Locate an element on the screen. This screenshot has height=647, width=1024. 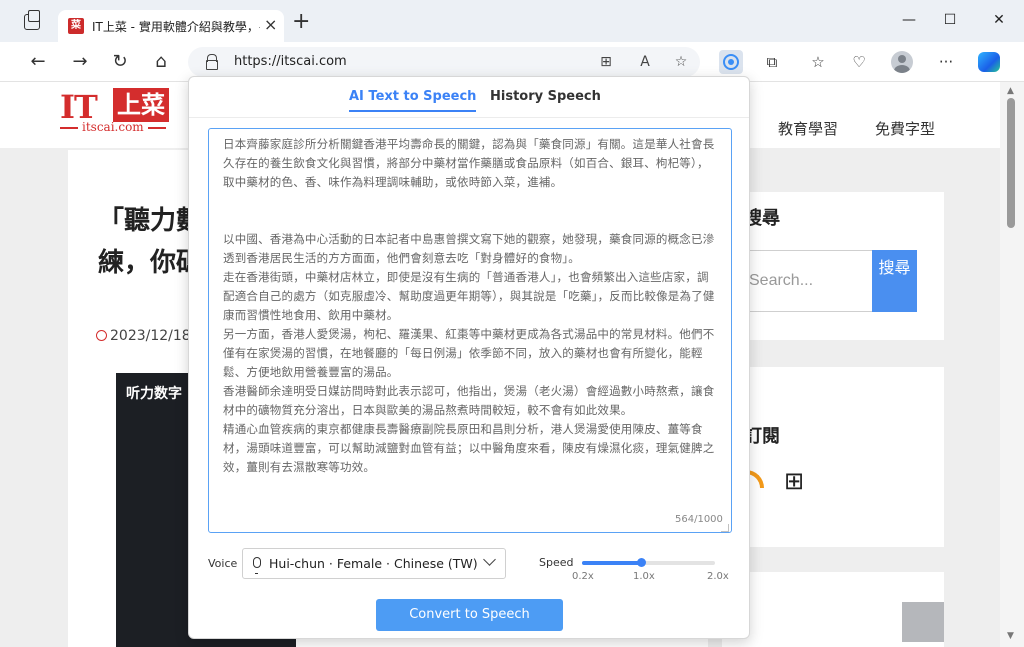
nav-link-free-fonts: 免費字型 is located at coordinates (905, 128).